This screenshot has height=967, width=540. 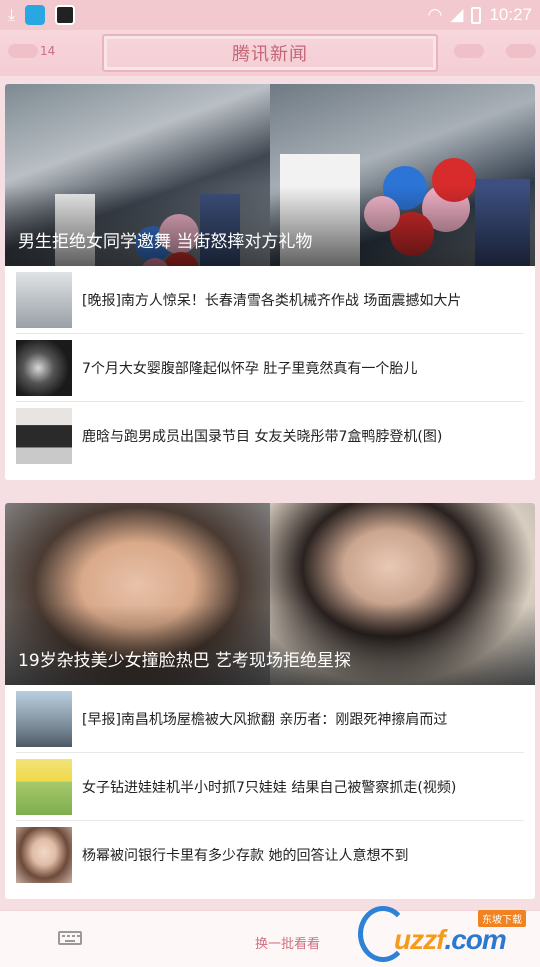 What do you see at coordinates (185, 661) in the screenshot?
I see `hero-caption: 19岁杂技美少女撞脸热巴 艺考现场拒绝星探` at bounding box center [185, 661].